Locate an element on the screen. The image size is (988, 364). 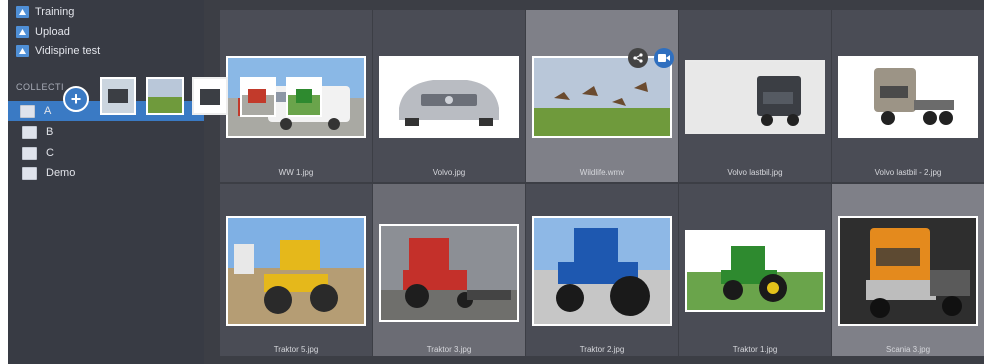
asset-tile: Volvo lastbil - 2.jpg is located at coordinates (908, 96).